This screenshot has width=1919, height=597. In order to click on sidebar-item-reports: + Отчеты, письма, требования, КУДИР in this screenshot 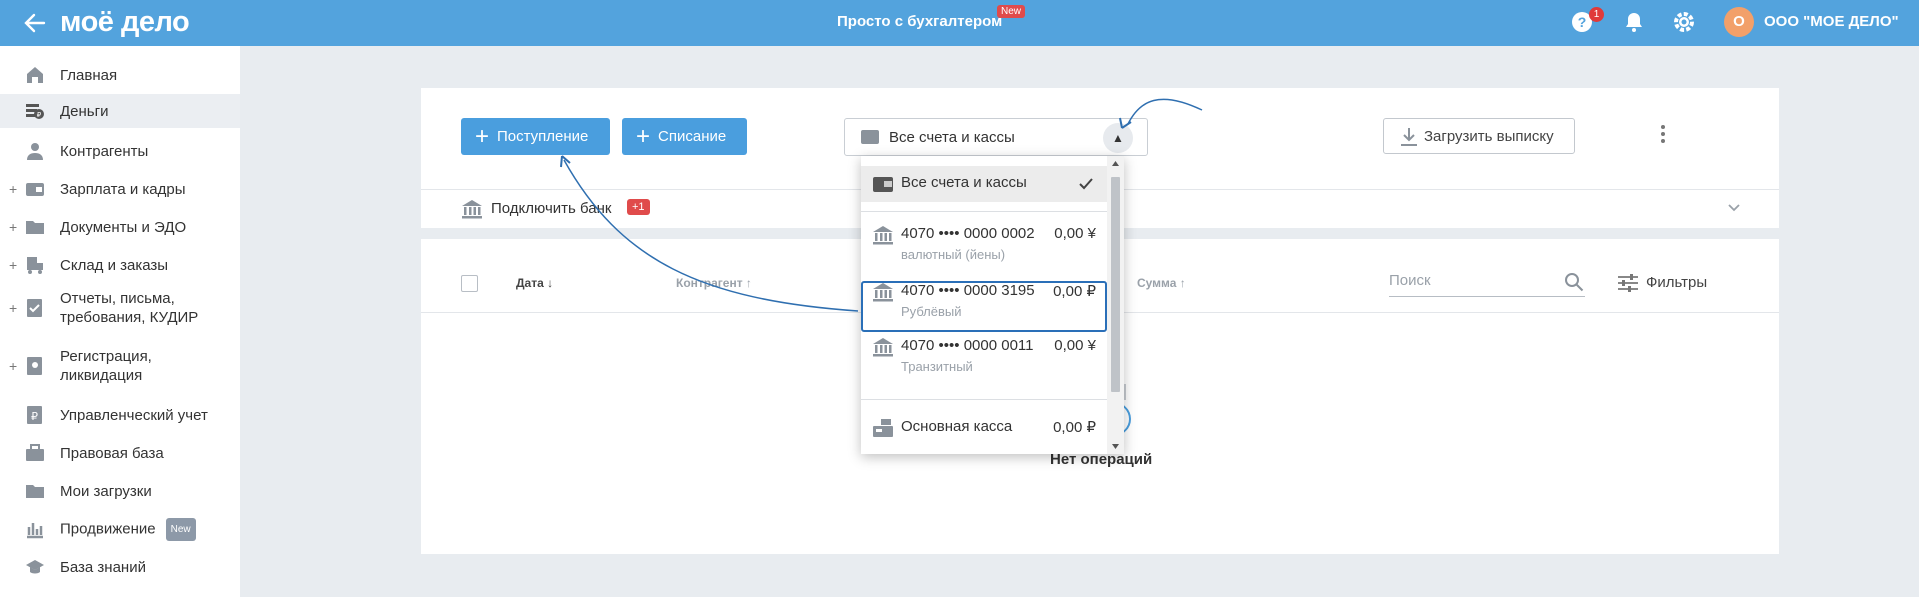, I will do `click(120, 308)`.